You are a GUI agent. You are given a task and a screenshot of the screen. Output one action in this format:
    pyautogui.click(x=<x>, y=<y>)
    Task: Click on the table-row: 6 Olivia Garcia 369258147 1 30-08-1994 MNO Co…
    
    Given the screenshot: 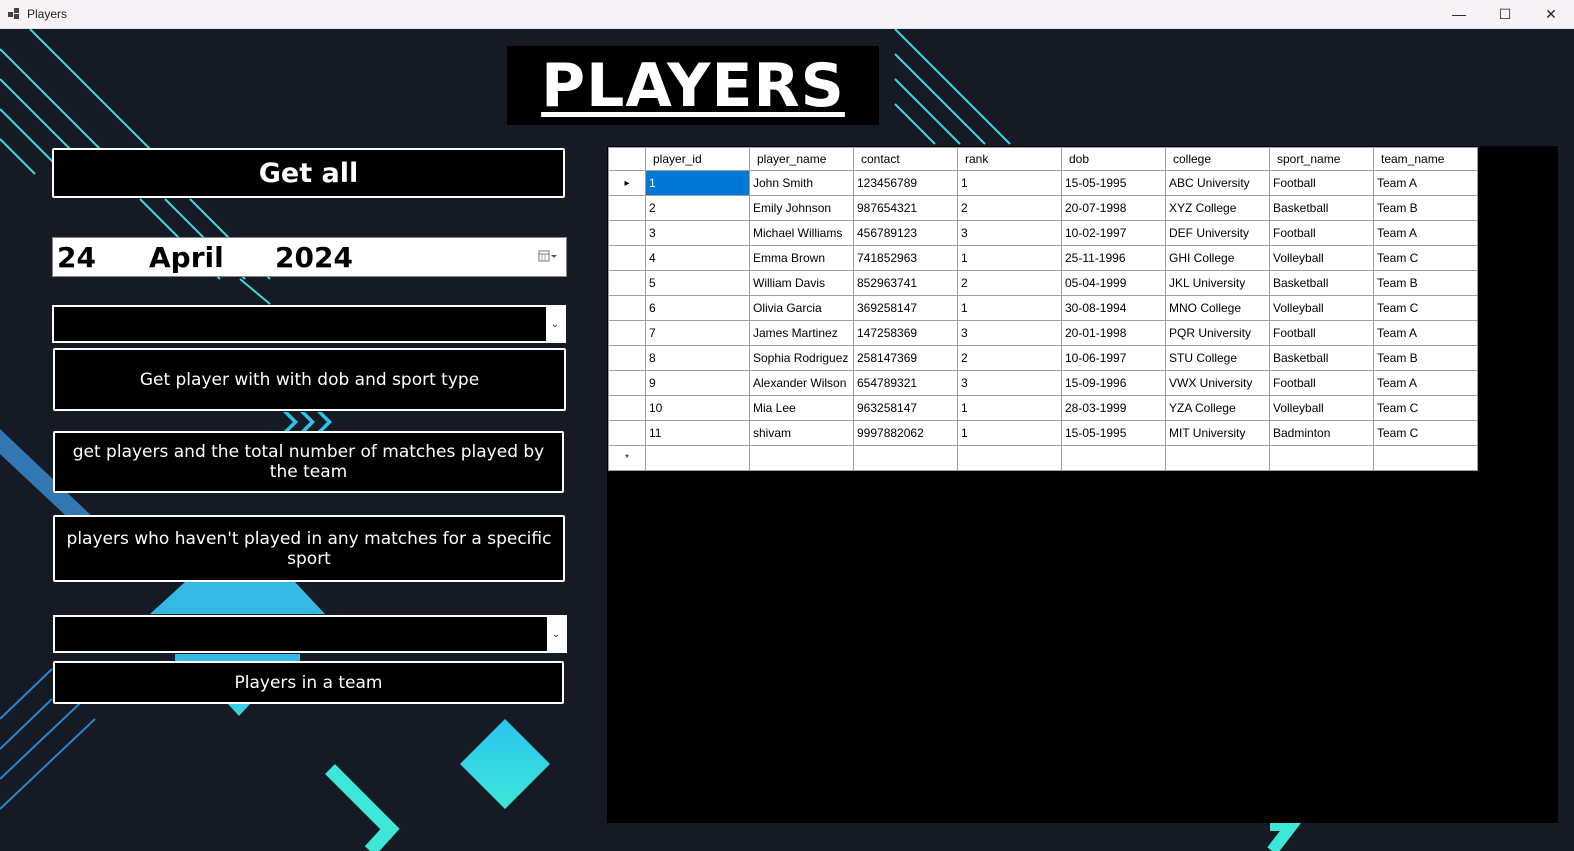 What is the action you would take?
    pyautogui.click(x=1043, y=308)
    